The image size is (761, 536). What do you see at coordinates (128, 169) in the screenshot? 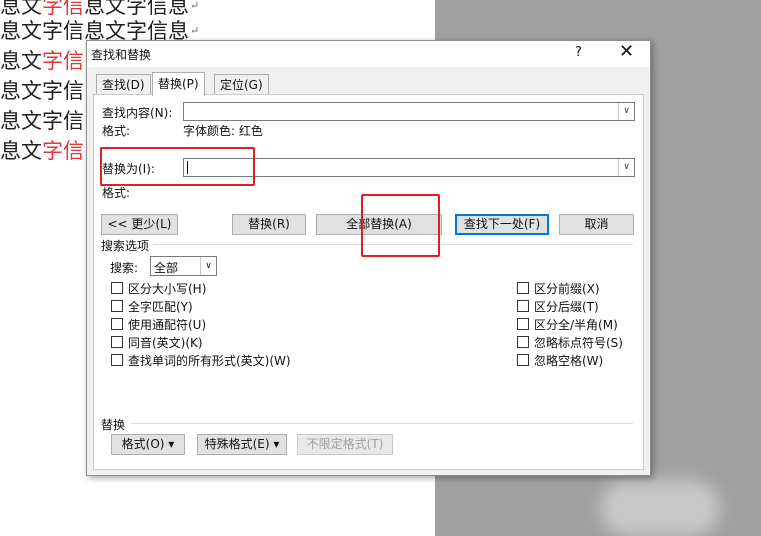
I see `replace-with-label: 替换为(I):` at bounding box center [128, 169].